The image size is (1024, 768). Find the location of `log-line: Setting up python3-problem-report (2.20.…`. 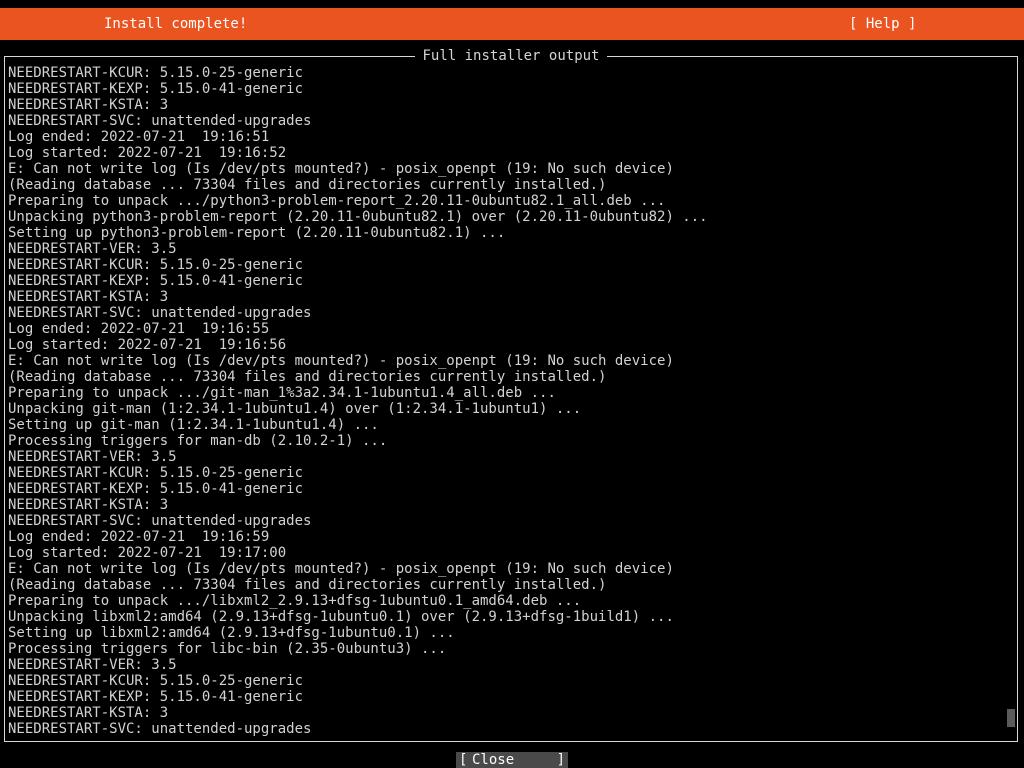

log-line: Setting up python3-problem-report (2.20.… is located at coordinates (257, 233).